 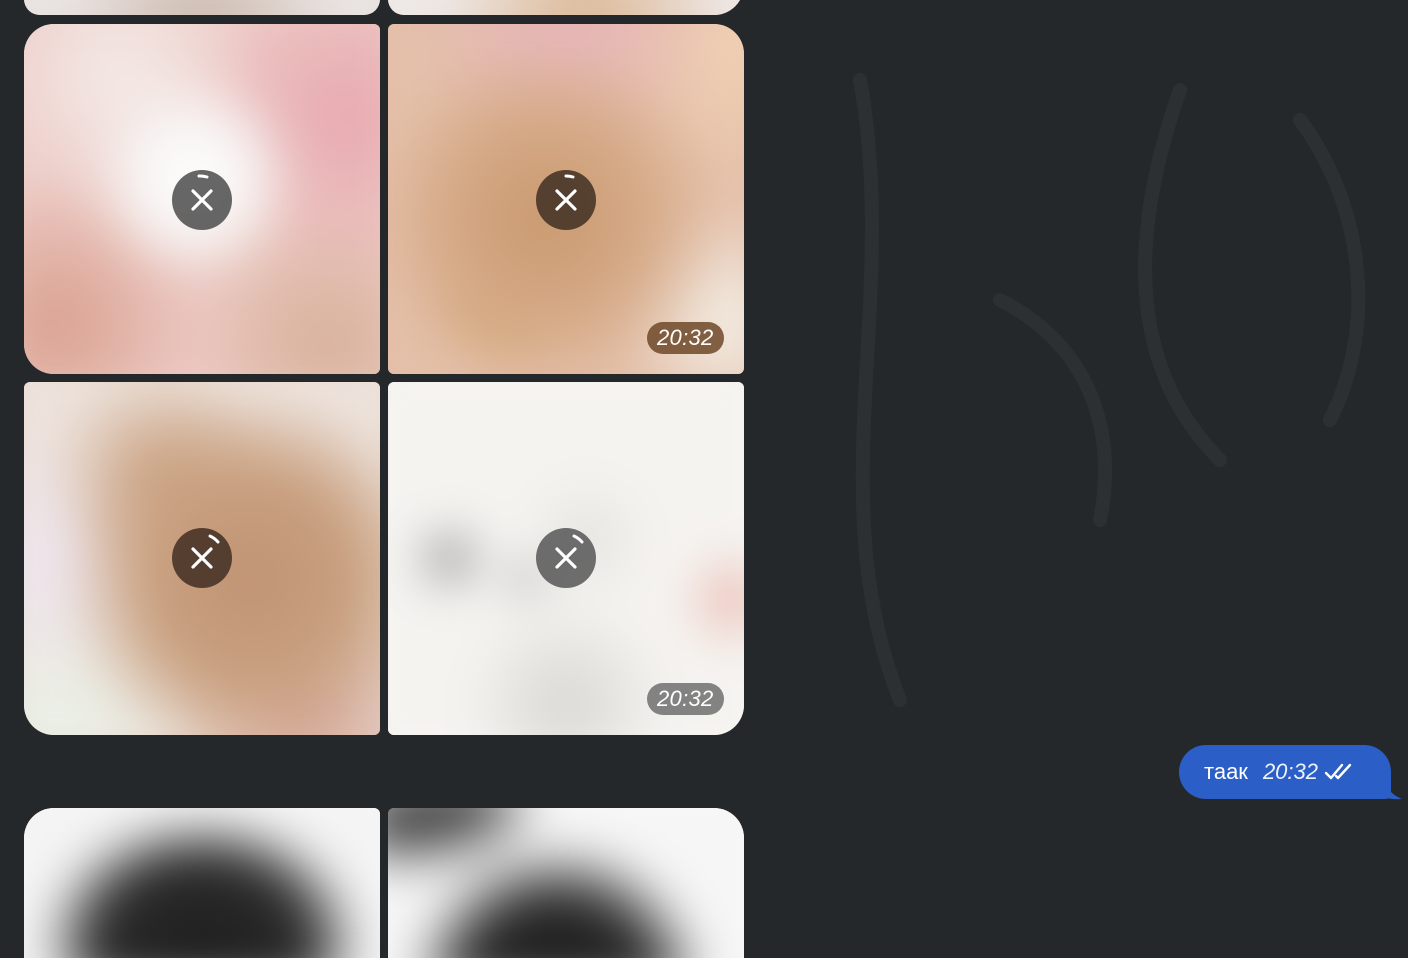 What do you see at coordinates (1340, 772) in the screenshot?
I see `double-check-icon` at bounding box center [1340, 772].